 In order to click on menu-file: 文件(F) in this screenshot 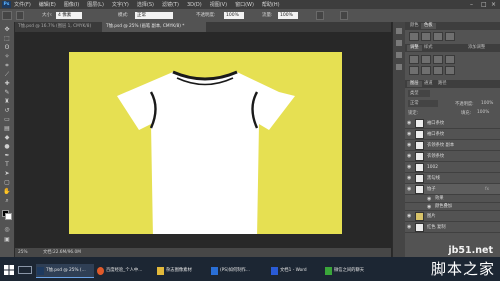, I will do `click(22, 4)`.